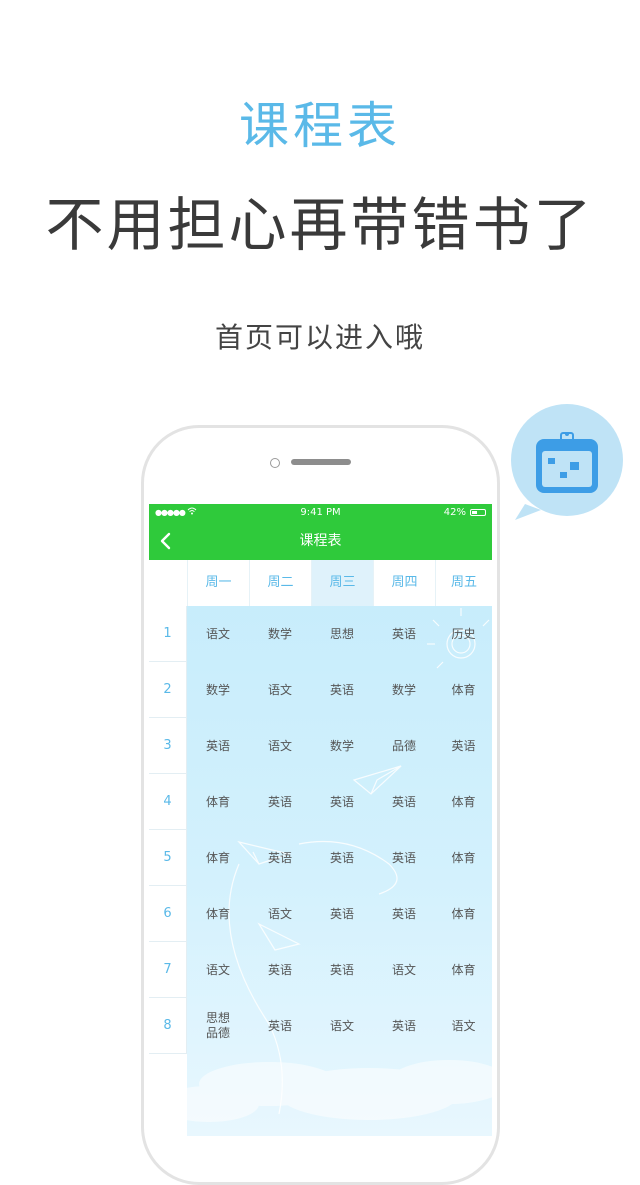 This screenshot has height=1185, width=640. What do you see at coordinates (463, 583) in the screenshot?
I see `day-header: 周五` at bounding box center [463, 583].